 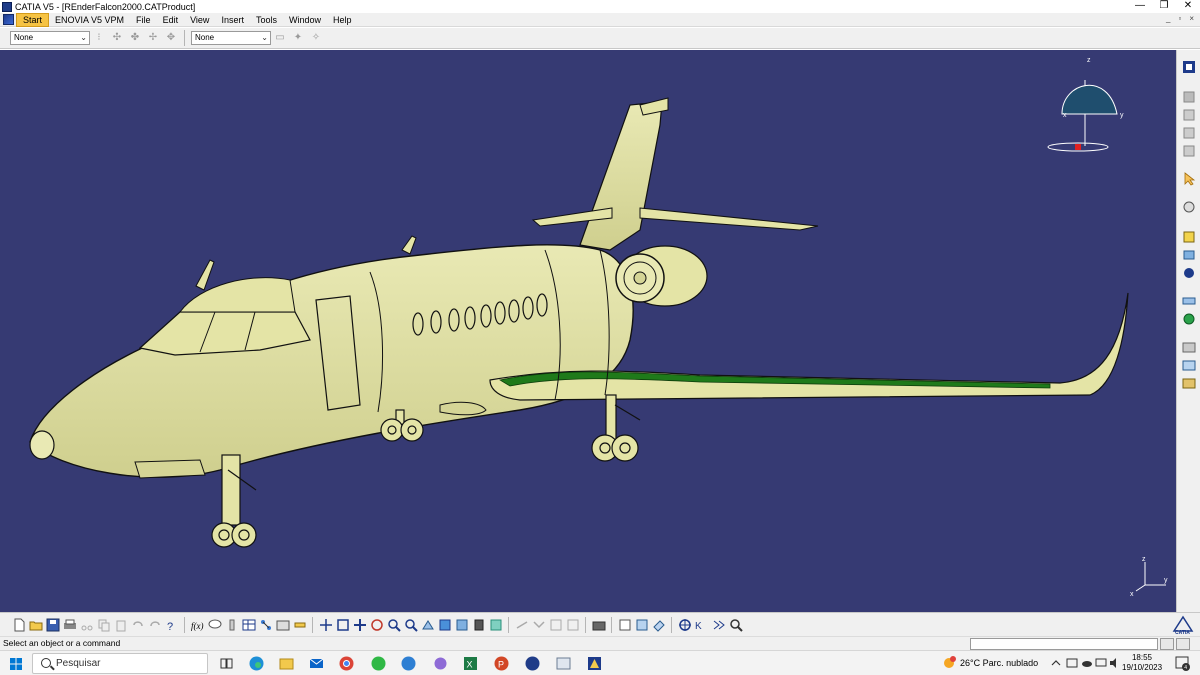 I want to click on redo-icon, so click(x=155, y=625).